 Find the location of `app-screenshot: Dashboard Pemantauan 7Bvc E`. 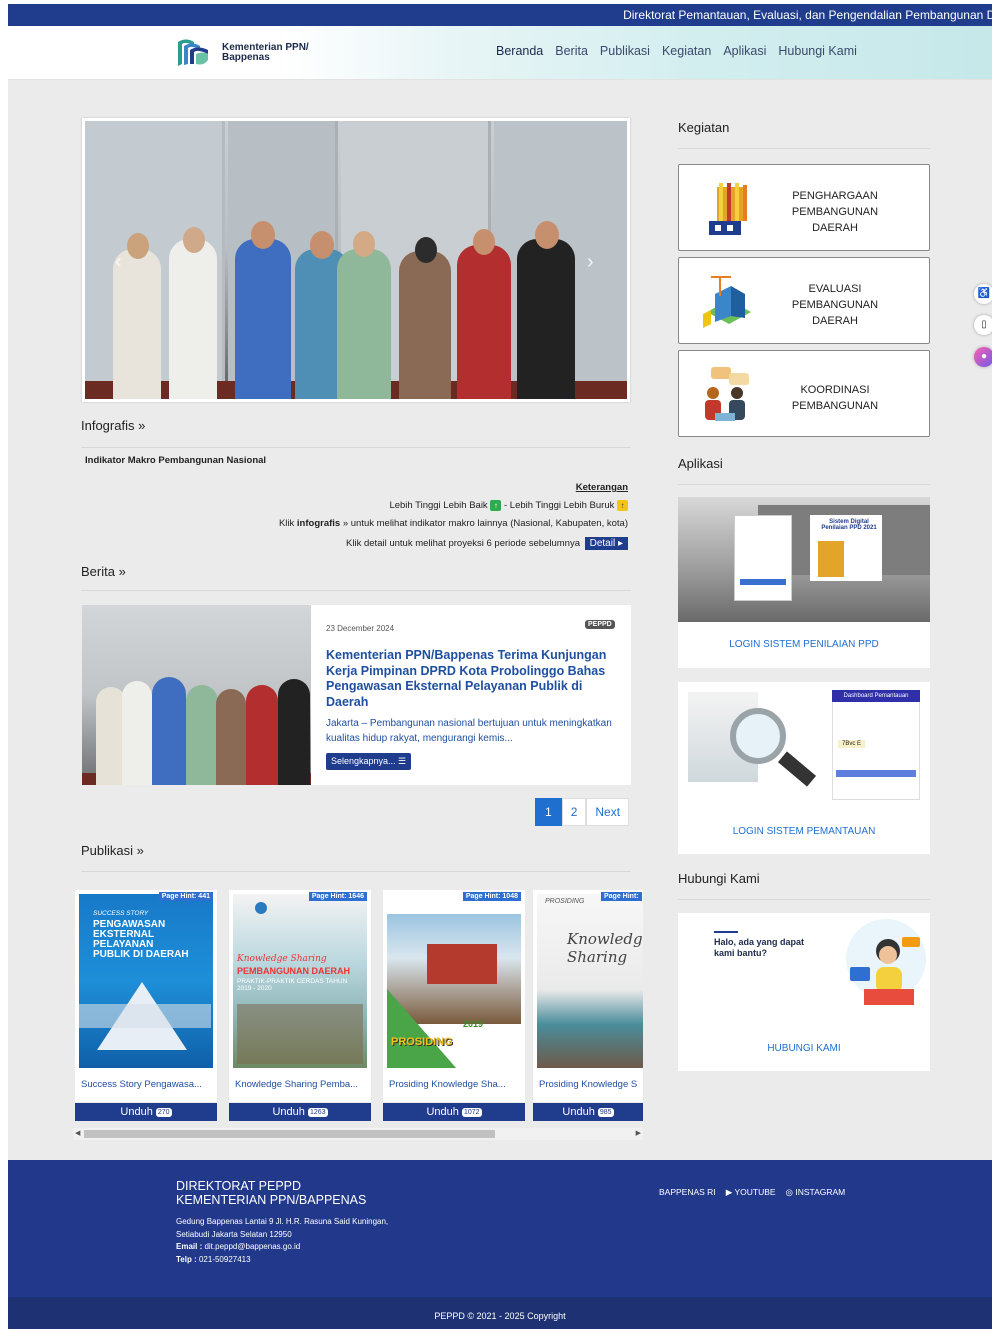

app-screenshot: Dashboard Pemantauan 7Bvc E is located at coordinates (804, 747).